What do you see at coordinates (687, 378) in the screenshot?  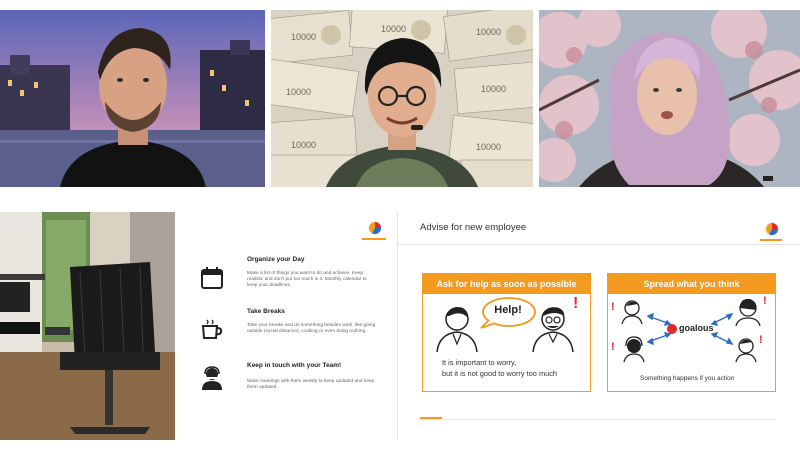 I see `panel-caption: Something happens if you action` at bounding box center [687, 378].